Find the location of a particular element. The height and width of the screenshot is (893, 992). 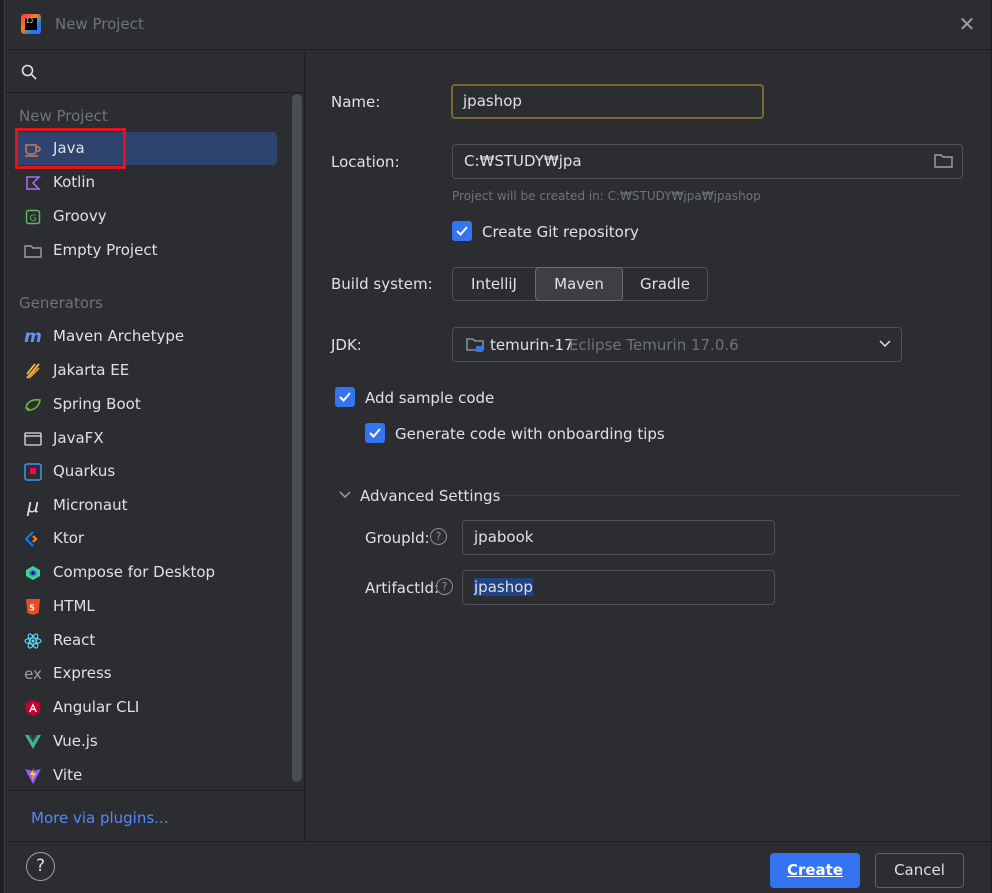

sidebar-item-label: Vite is located at coordinates (68, 775).